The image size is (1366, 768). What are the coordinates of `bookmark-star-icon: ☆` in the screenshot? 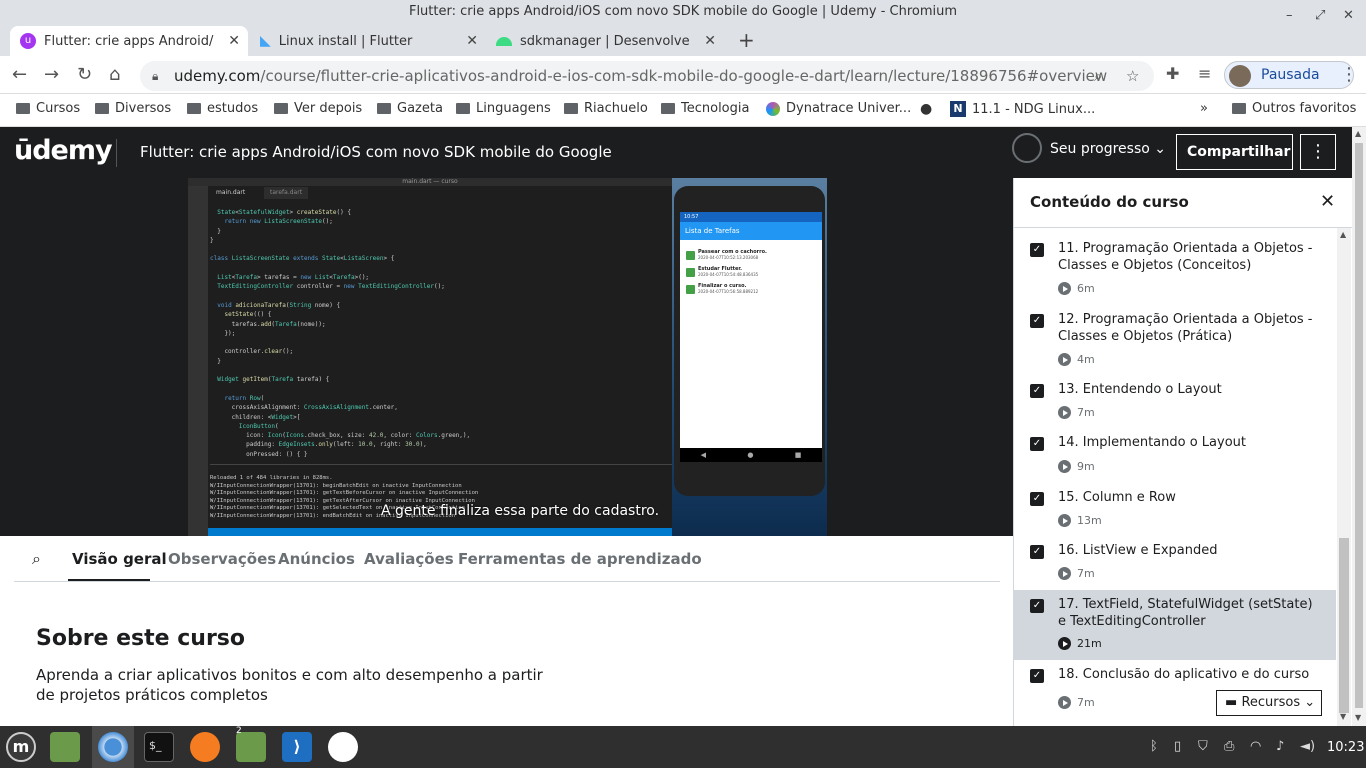 It's located at (1132, 76).